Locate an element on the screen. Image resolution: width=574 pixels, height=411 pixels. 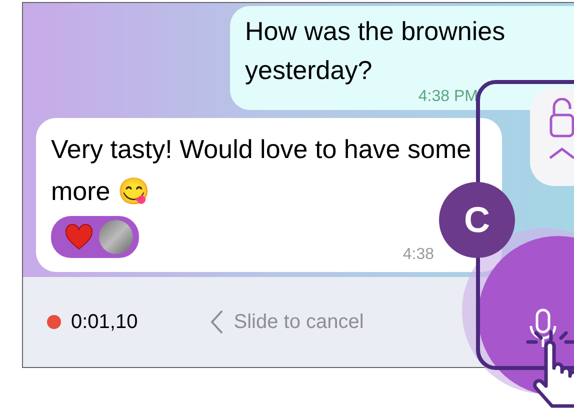
photo-placeholder is located at coordinates (116, 237).